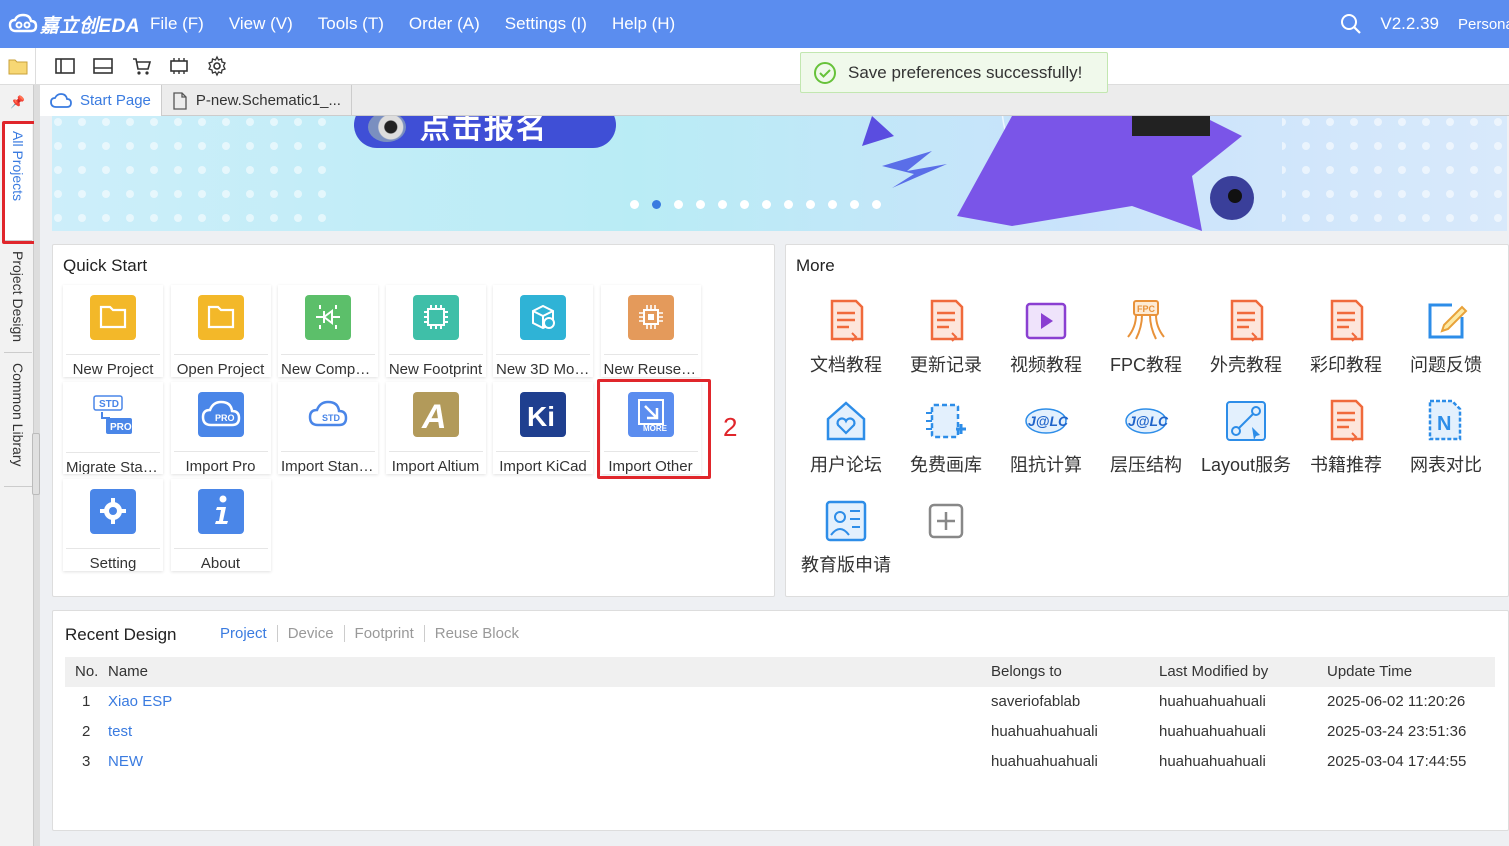  Describe the element at coordinates (17, 102) in the screenshot. I see `pin-icon: 📌` at that location.